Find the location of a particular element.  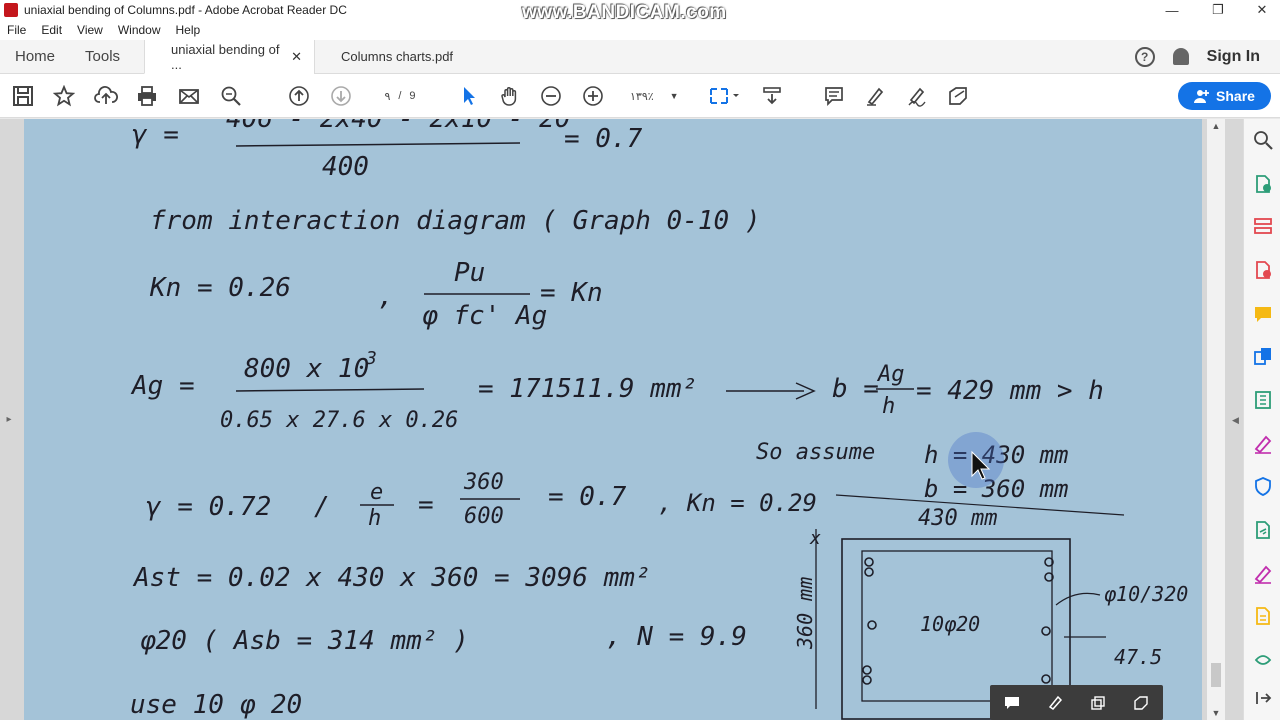

scrollbar-thumb is located at coordinates (1216, 675).